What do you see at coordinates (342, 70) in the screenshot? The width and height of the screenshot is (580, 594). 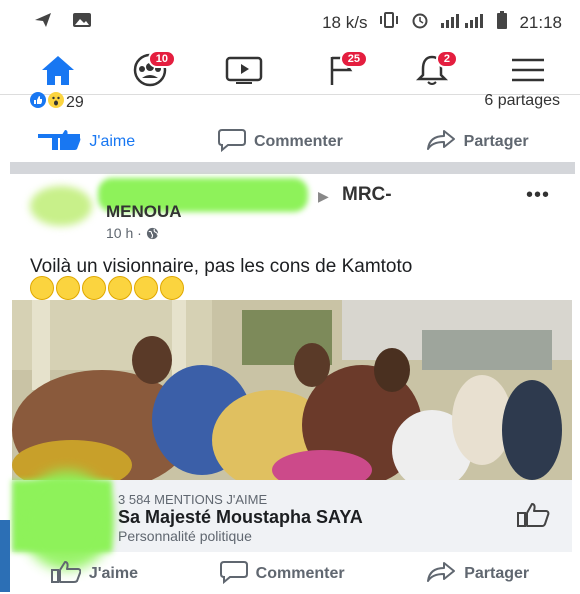 I see `tab-groups: 25` at bounding box center [342, 70].